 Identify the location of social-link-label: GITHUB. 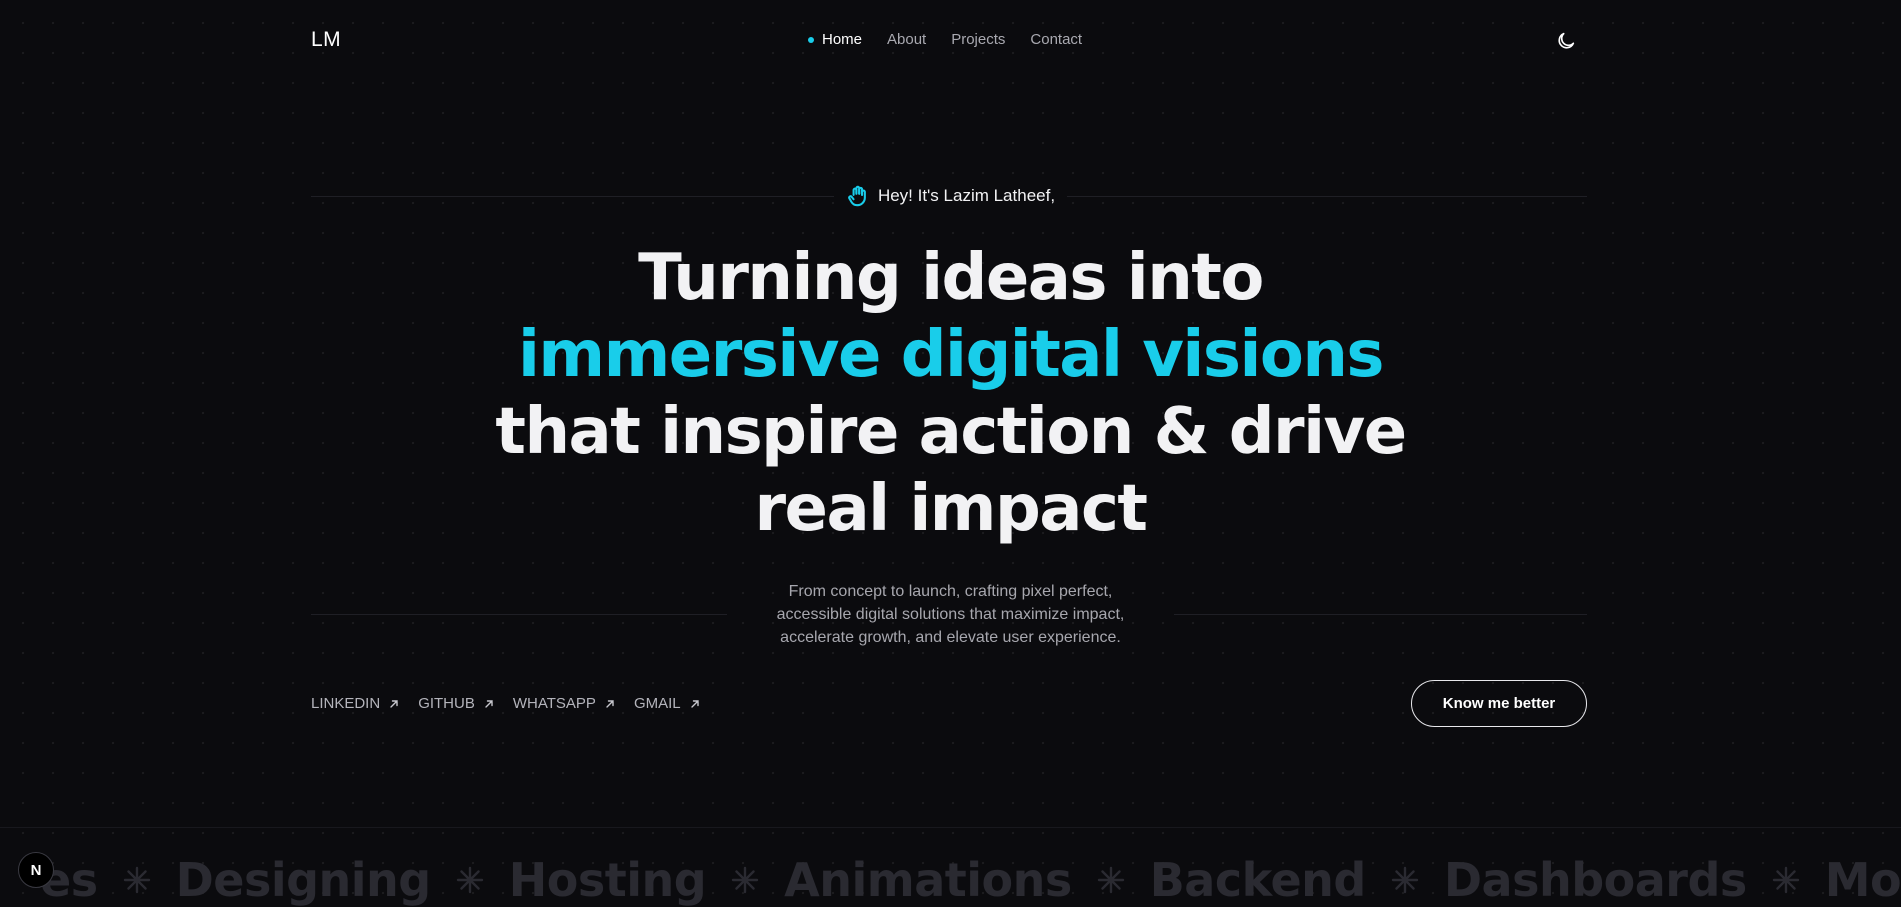
(446, 703).